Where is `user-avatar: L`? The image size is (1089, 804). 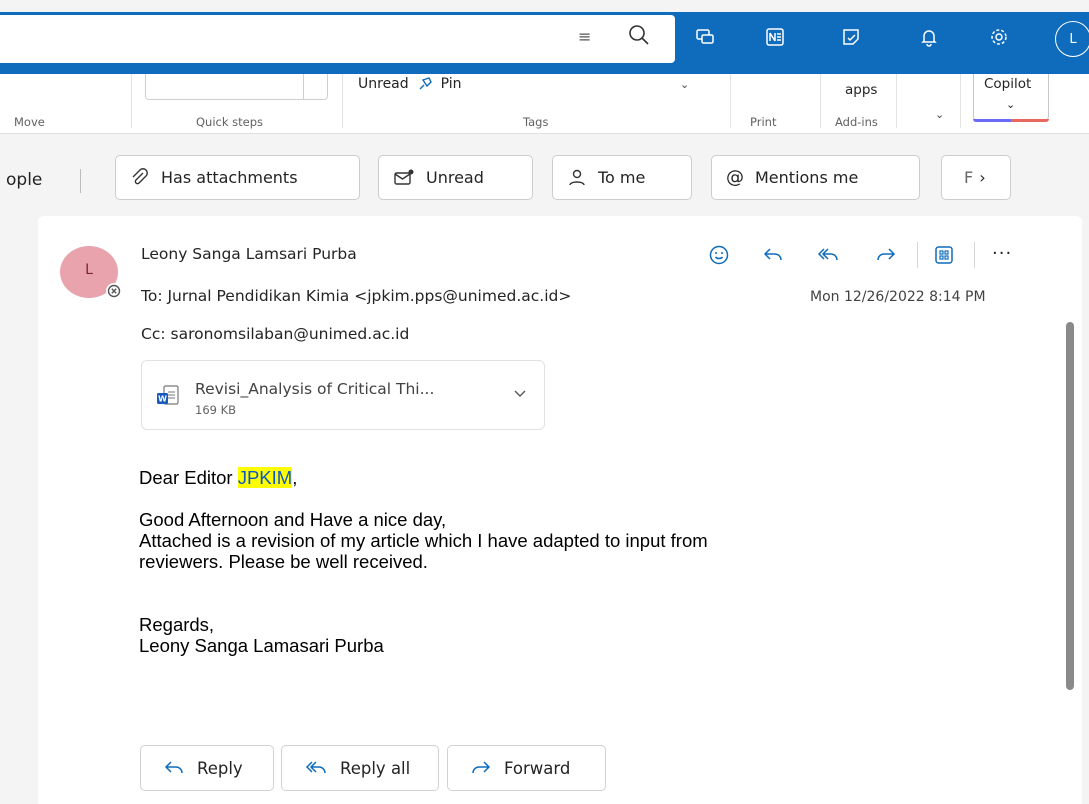
user-avatar: L is located at coordinates (1072, 39).